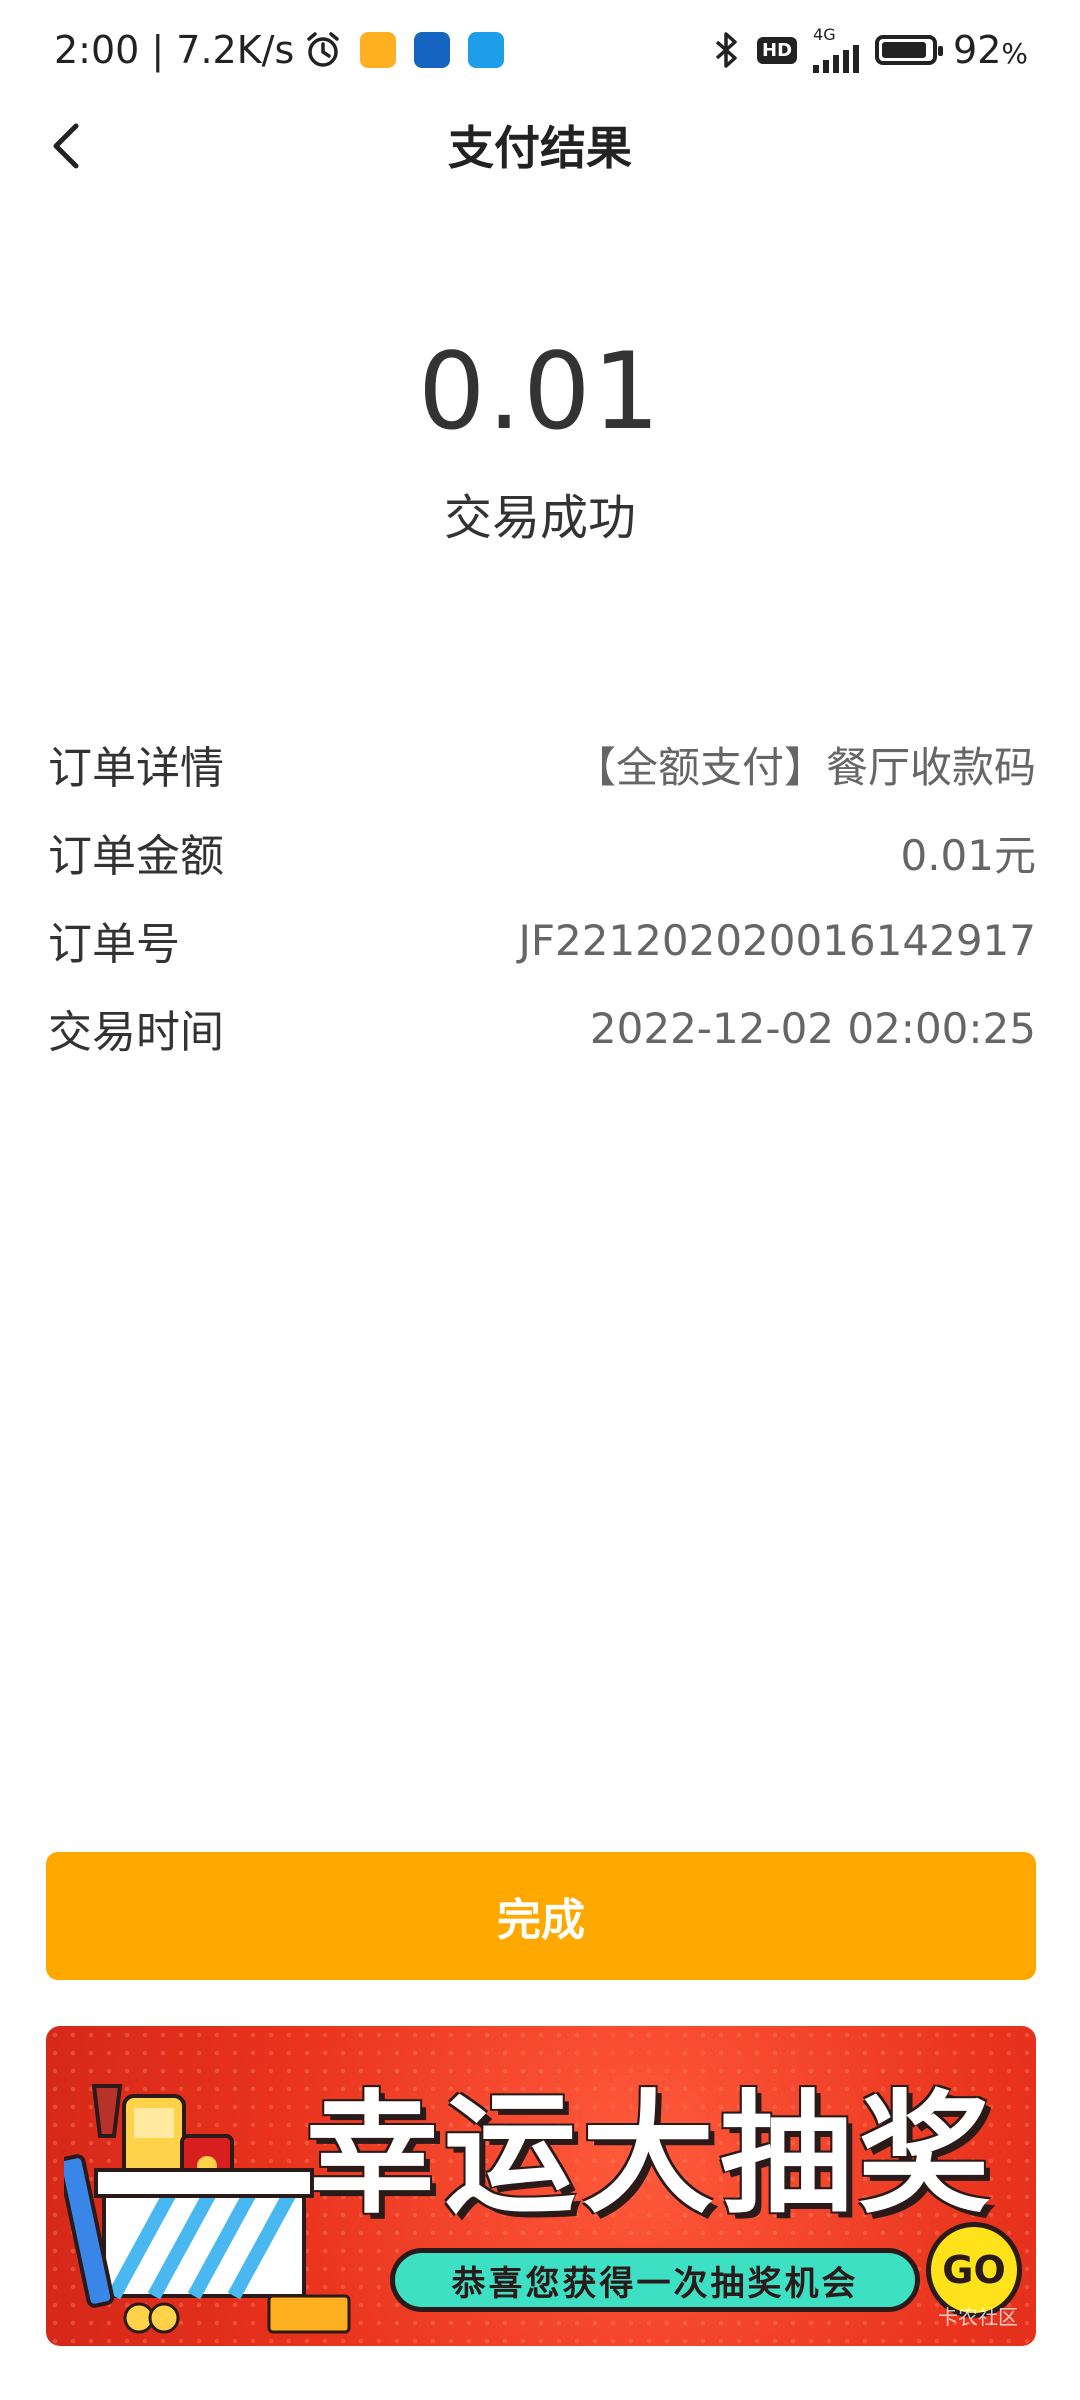 The image size is (1080, 2400). What do you see at coordinates (378, 50) in the screenshot?
I see `notes-app-icon` at bounding box center [378, 50].